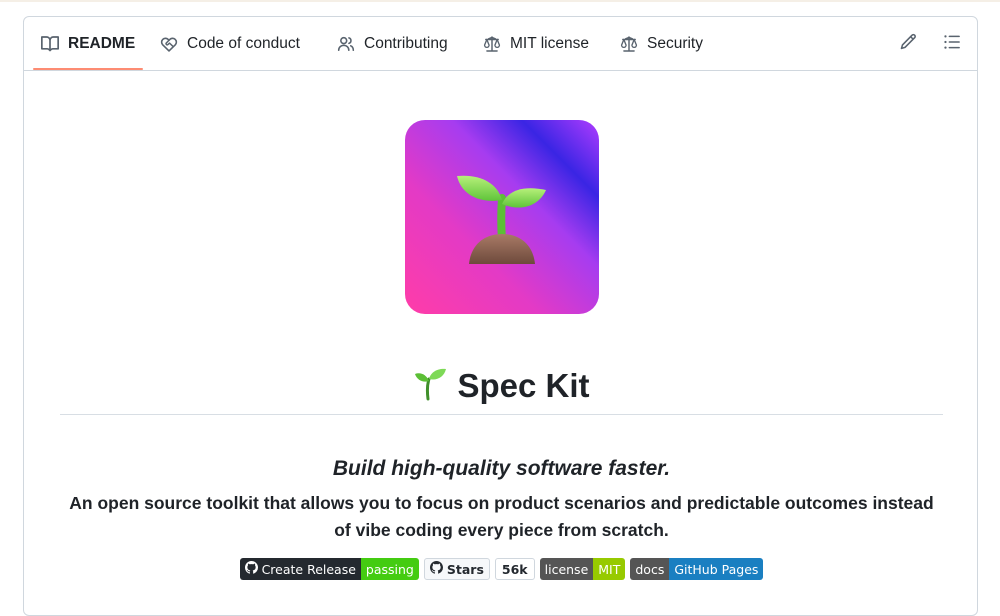 This screenshot has width=1000, height=616. I want to click on tab-code-of-conduct: Code of conduct, so click(230, 44).